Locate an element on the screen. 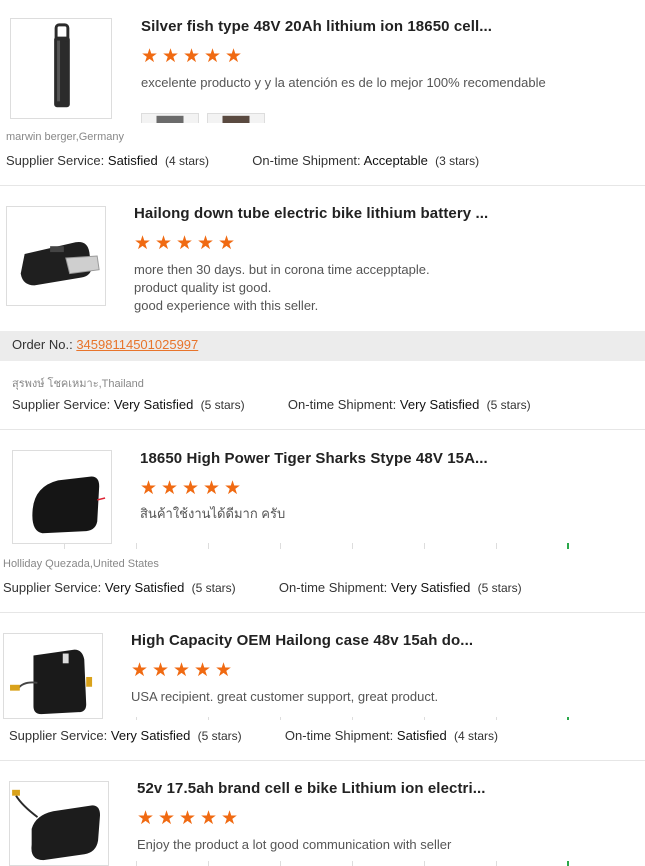  review-comment-line: good experience with this seller. is located at coordinates (226, 305).